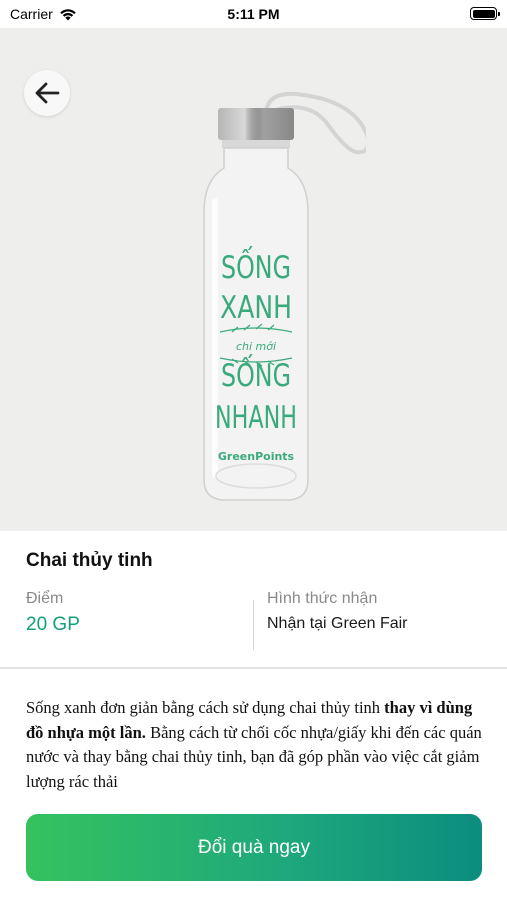 Image resolution: width=507 pixels, height=900 pixels. I want to click on points-label: Điểm, so click(45, 598).